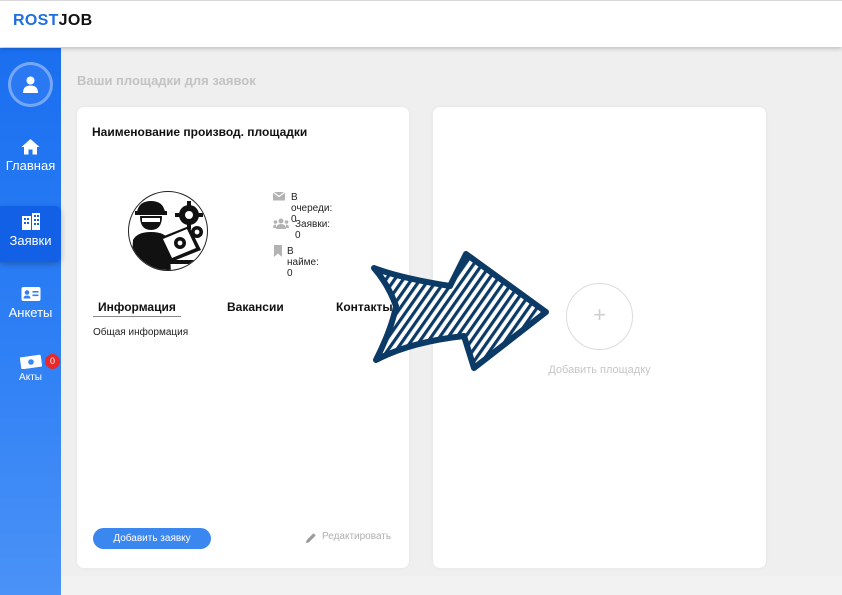  Describe the element at coordinates (278, 251) in the screenshot. I see `bookmark-icon` at that location.